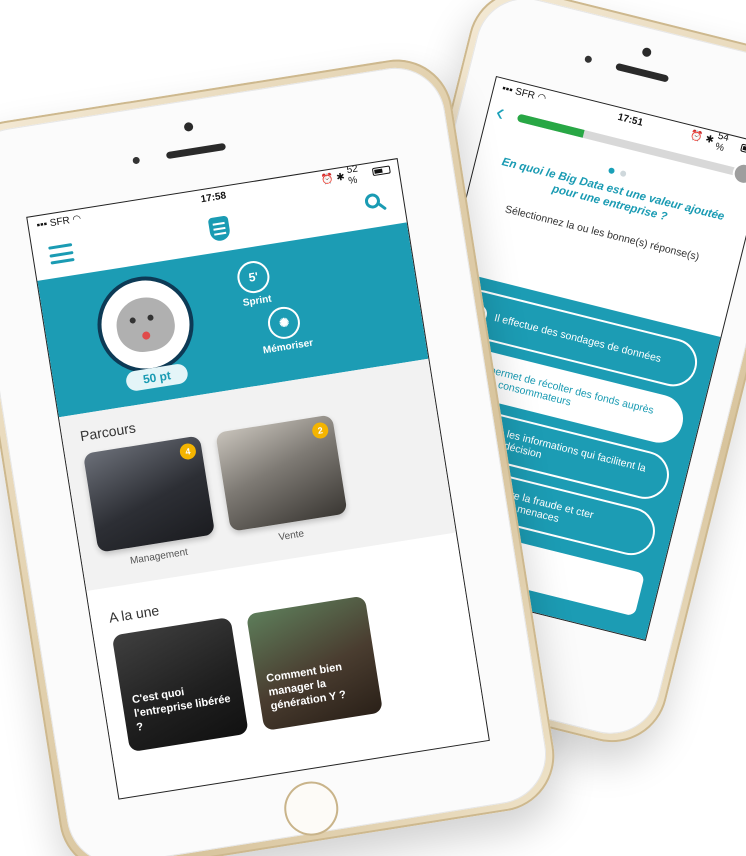  Describe the element at coordinates (550, 125) in the screenshot. I see `quiz-progress-fill` at that location.